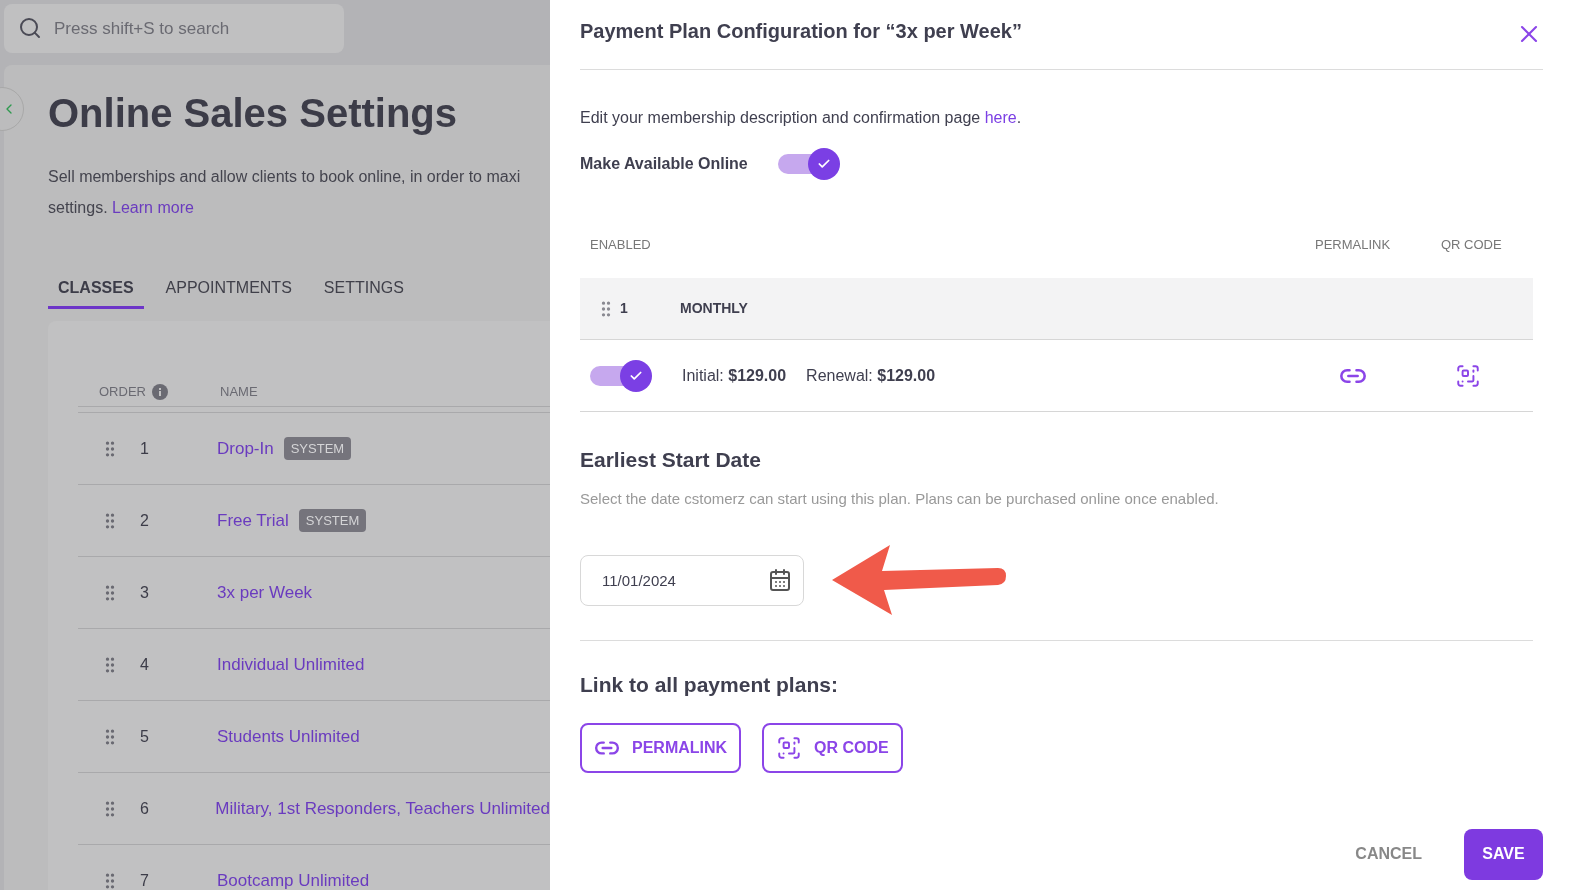 The image size is (1570, 890). Describe the element at coordinates (801, 31) in the screenshot. I see `drawer-title: Payment Plan Configuration for “3x per Week”` at that location.